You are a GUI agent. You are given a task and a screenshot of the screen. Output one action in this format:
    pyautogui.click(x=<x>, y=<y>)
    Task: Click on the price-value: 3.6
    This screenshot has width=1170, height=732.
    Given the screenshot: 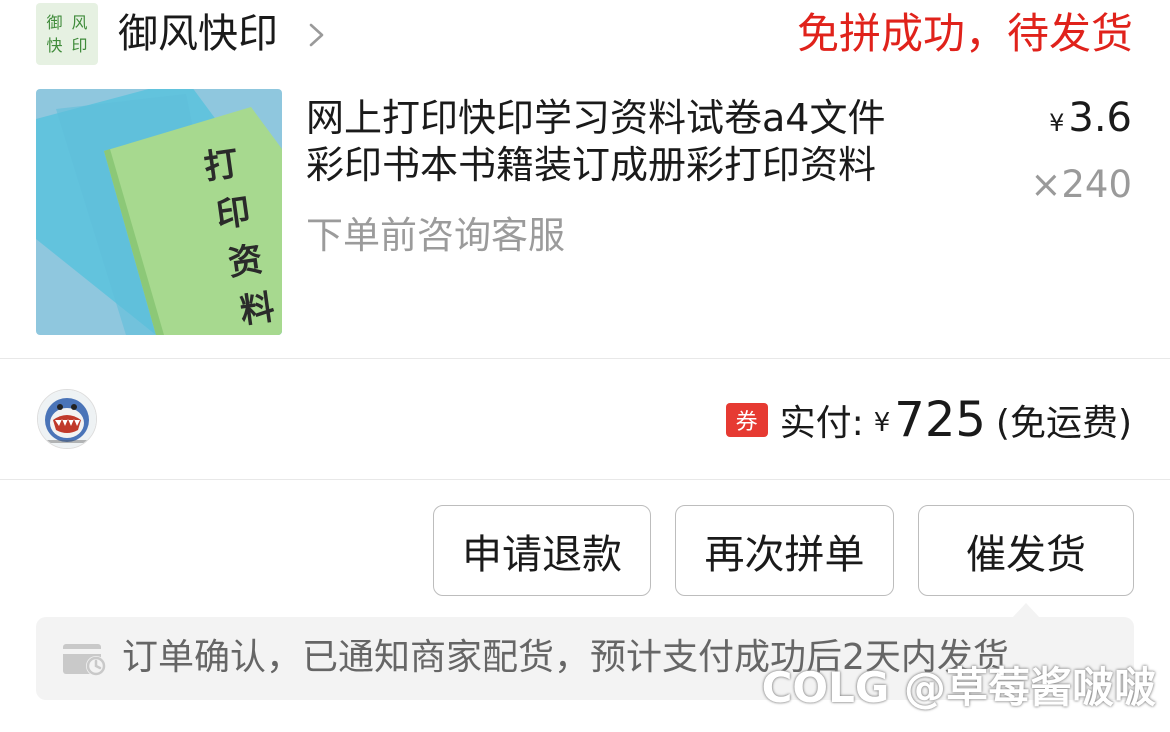 What is the action you would take?
    pyautogui.click(x=1100, y=118)
    